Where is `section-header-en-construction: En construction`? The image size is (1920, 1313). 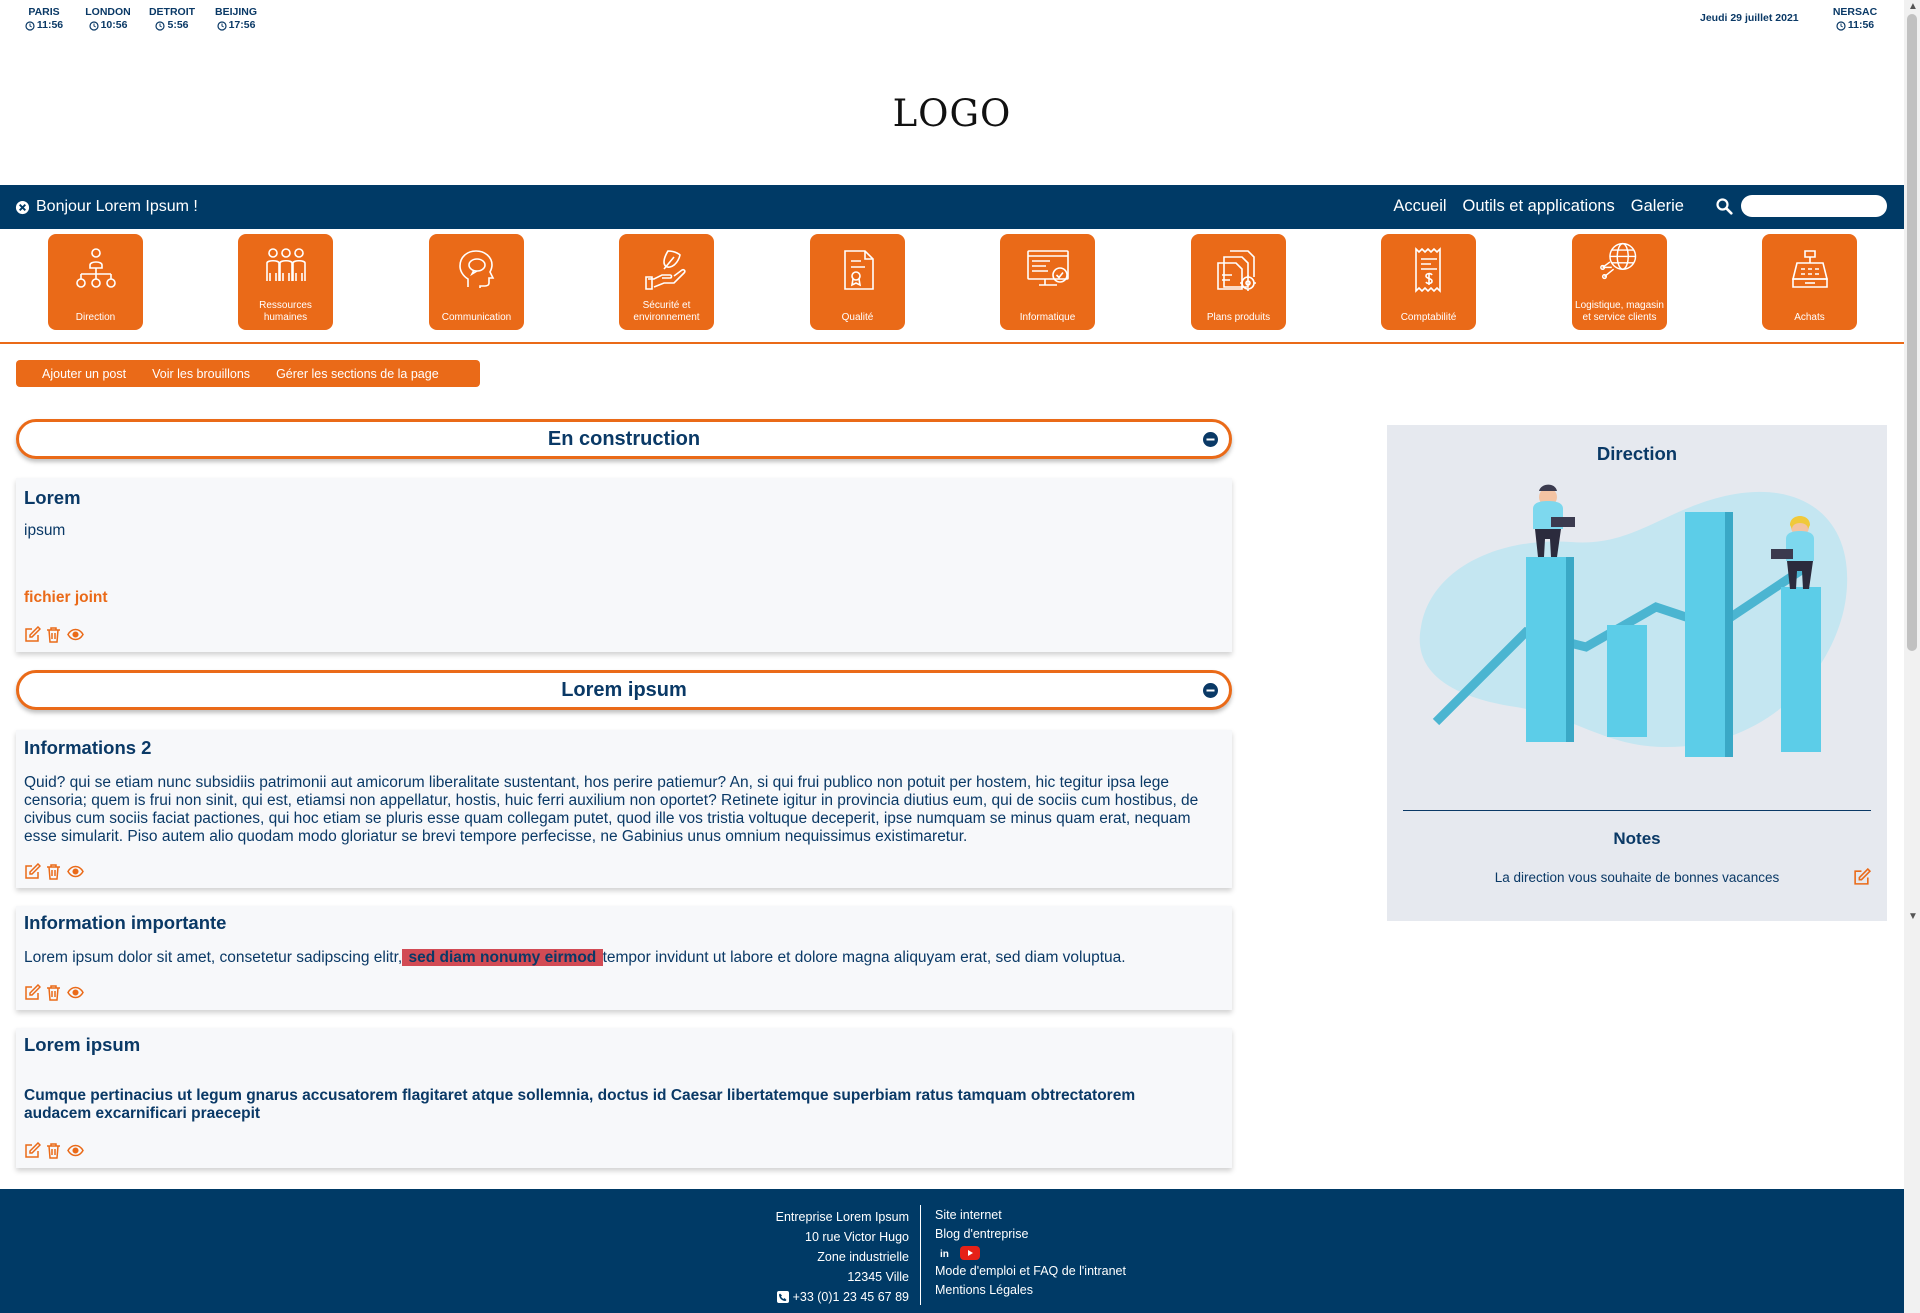
section-header-en-construction: En construction is located at coordinates (624, 439).